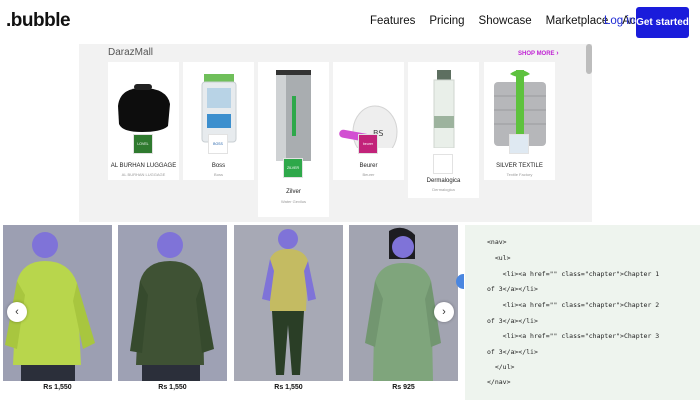  I want to click on card-name: Dermalogica, so click(443, 181).